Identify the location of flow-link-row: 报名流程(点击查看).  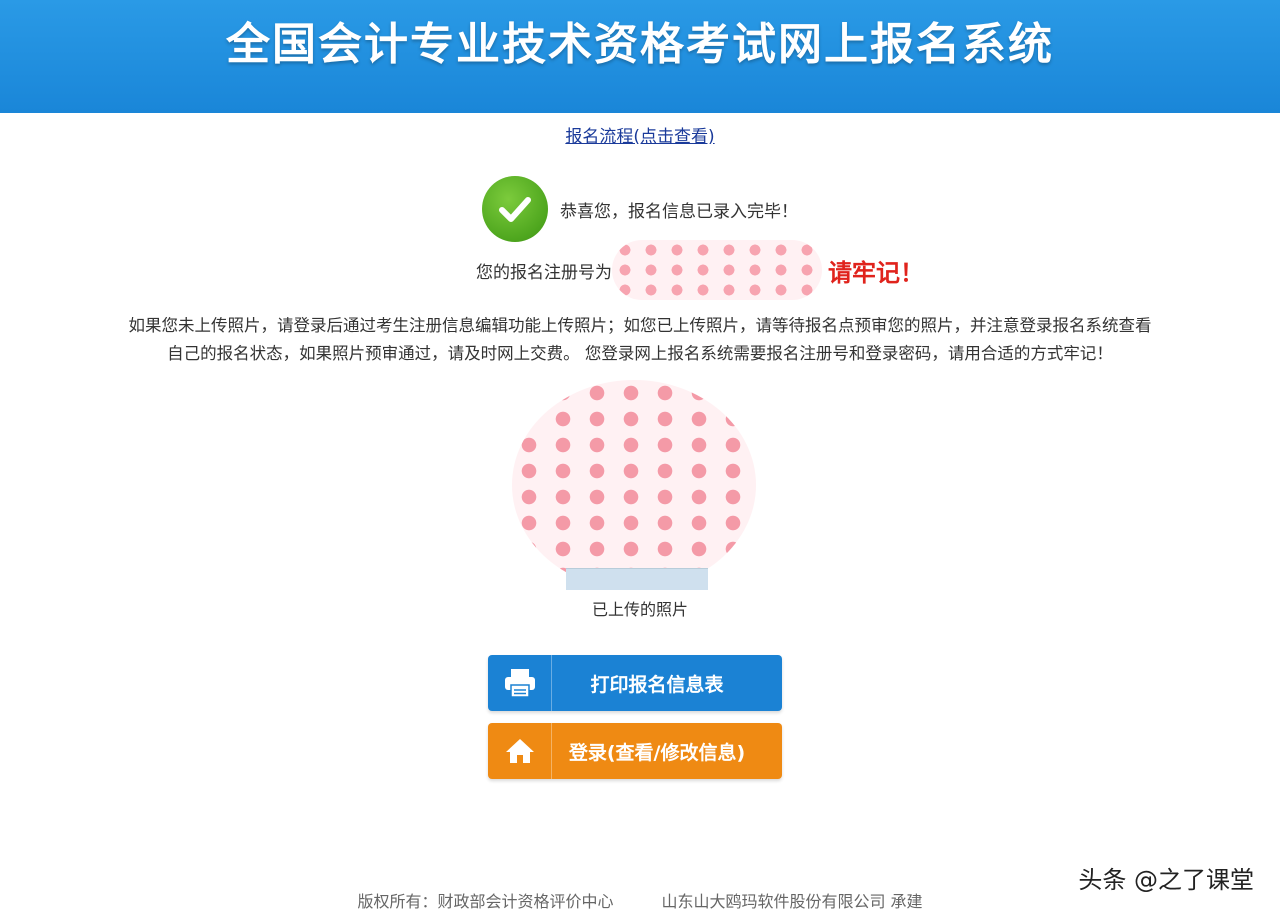
(640, 134).